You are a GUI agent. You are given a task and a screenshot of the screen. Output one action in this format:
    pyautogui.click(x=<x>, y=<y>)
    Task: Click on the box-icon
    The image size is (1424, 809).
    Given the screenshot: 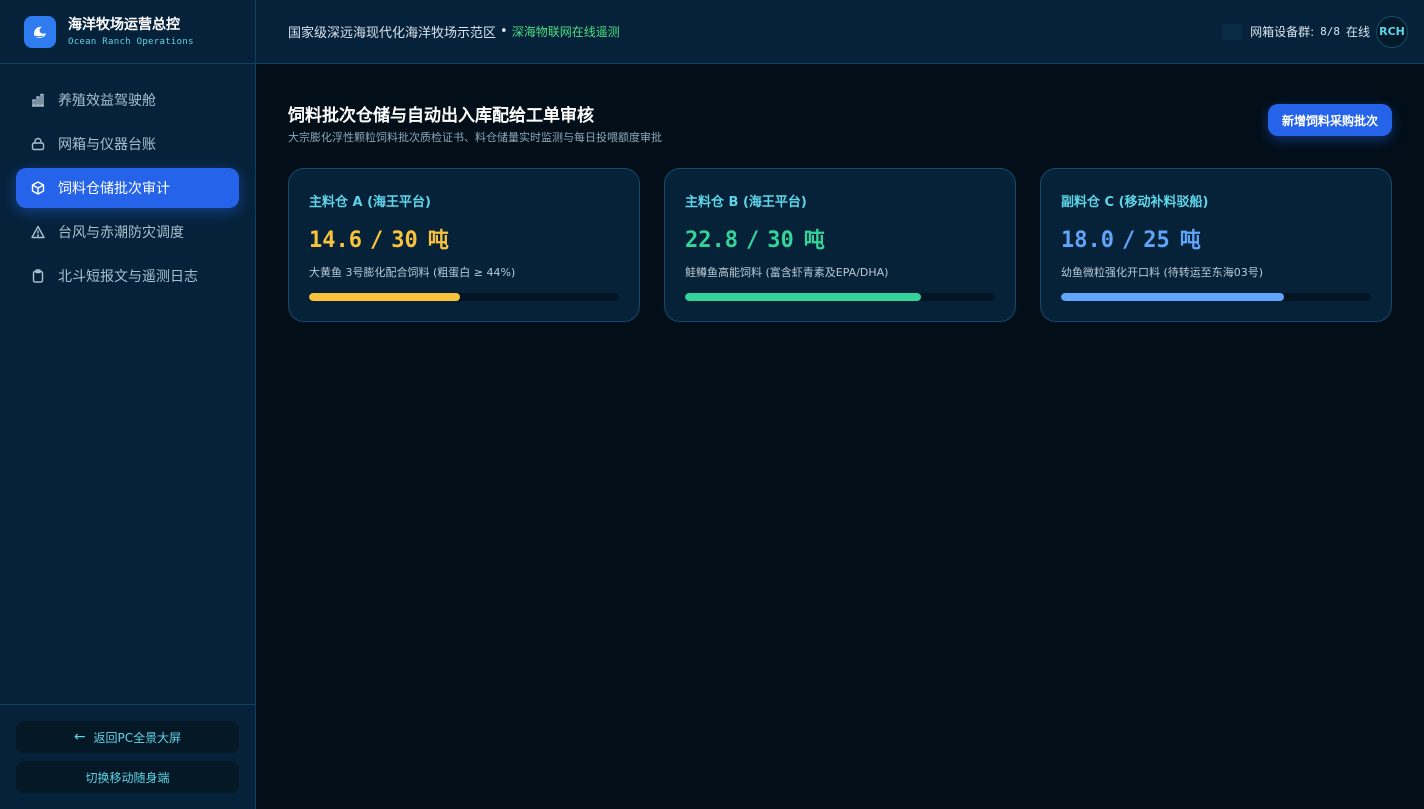 What is the action you would take?
    pyautogui.click(x=38, y=188)
    